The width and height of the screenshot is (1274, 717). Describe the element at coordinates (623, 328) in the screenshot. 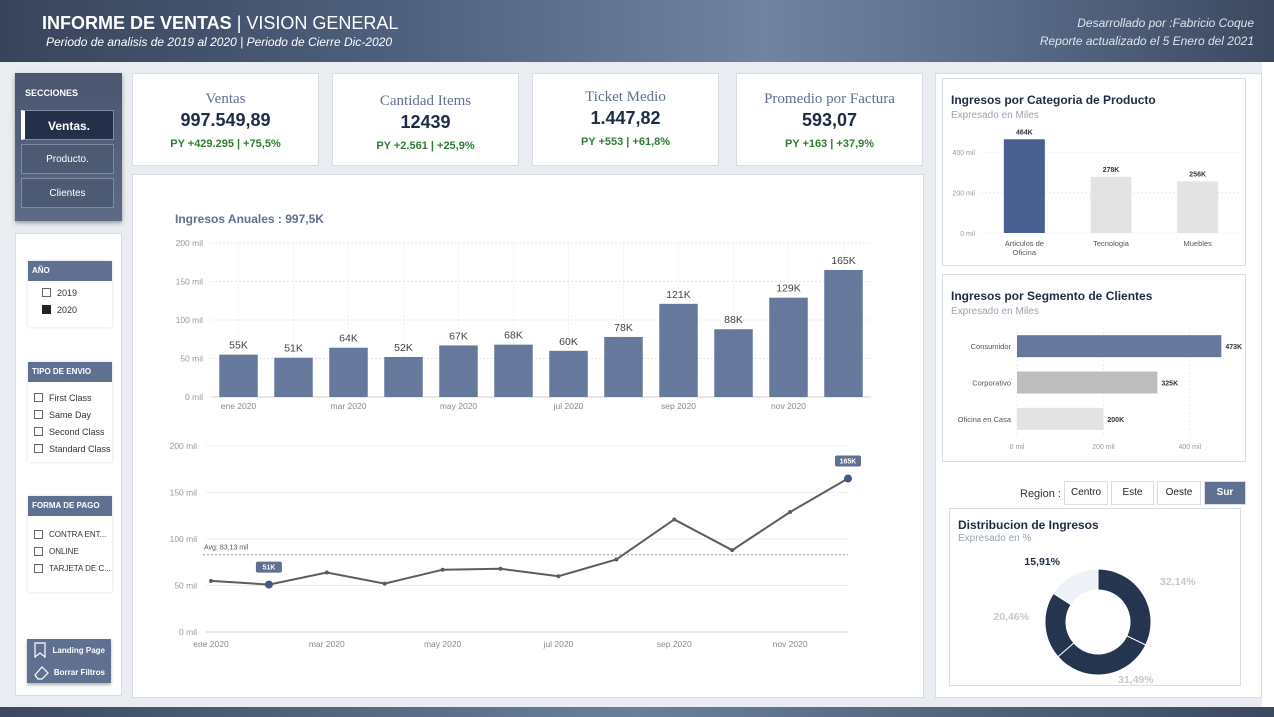

I see `bar-value-label: 78K` at that location.